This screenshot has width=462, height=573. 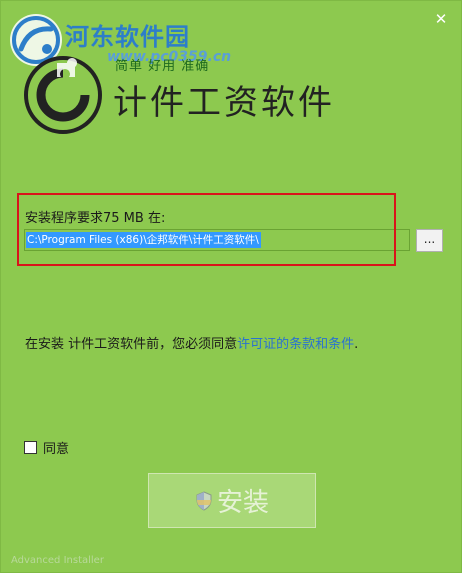 I want to click on close-icon: ✕, so click(x=441, y=19).